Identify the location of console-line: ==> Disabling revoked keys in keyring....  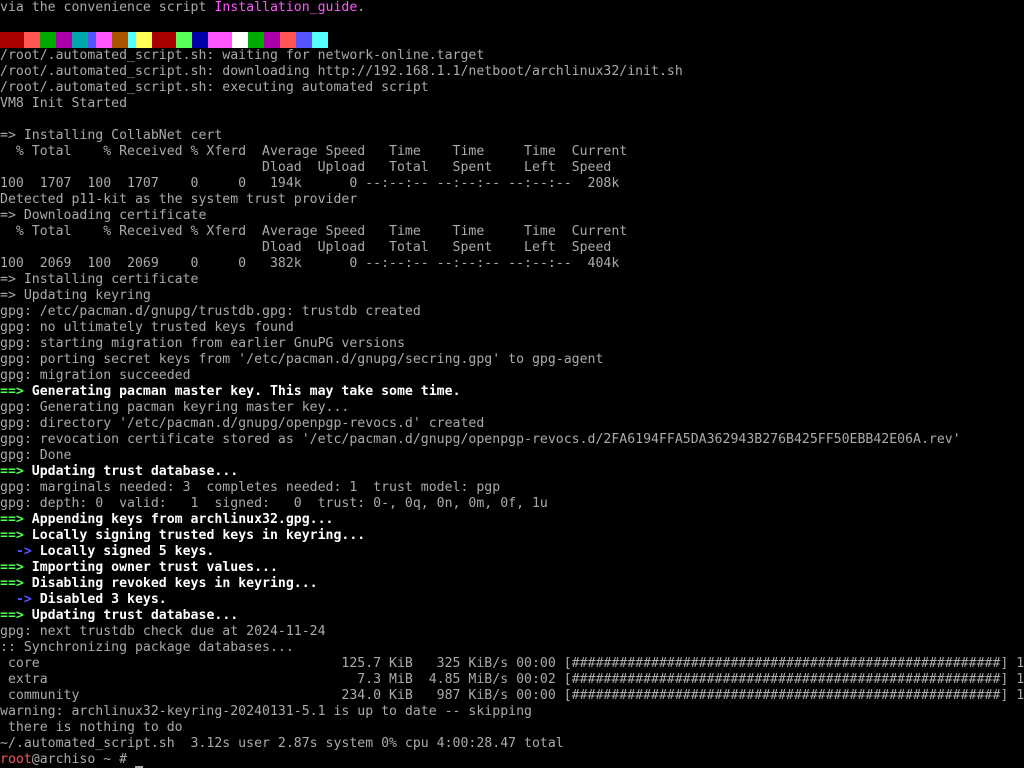
(512, 584).